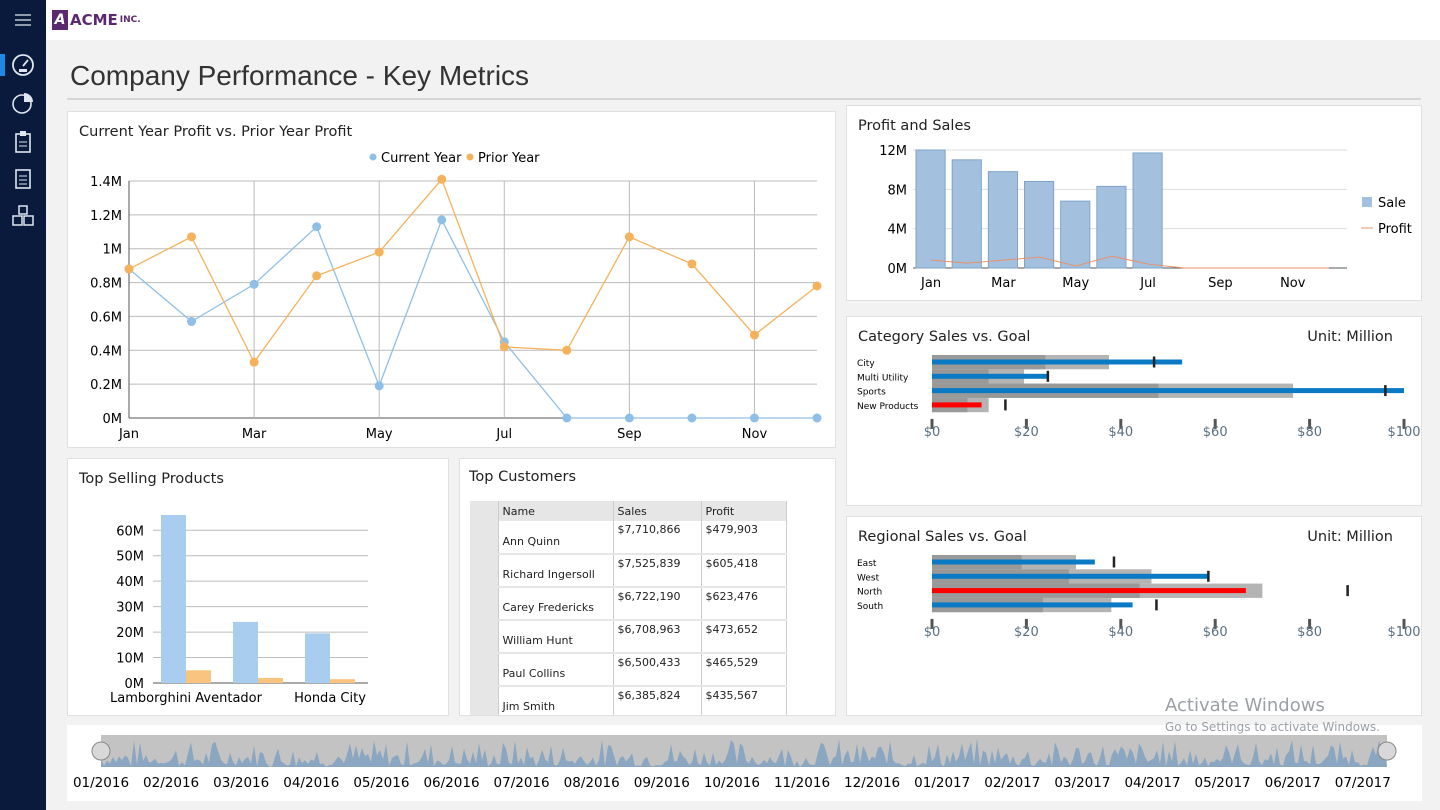 This screenshot has height=810, width=1440. What do you see at coordinates (1147, 283) in the screenshot?
I see `x-tick-label: Jul` at bounding box center [1147, 283].